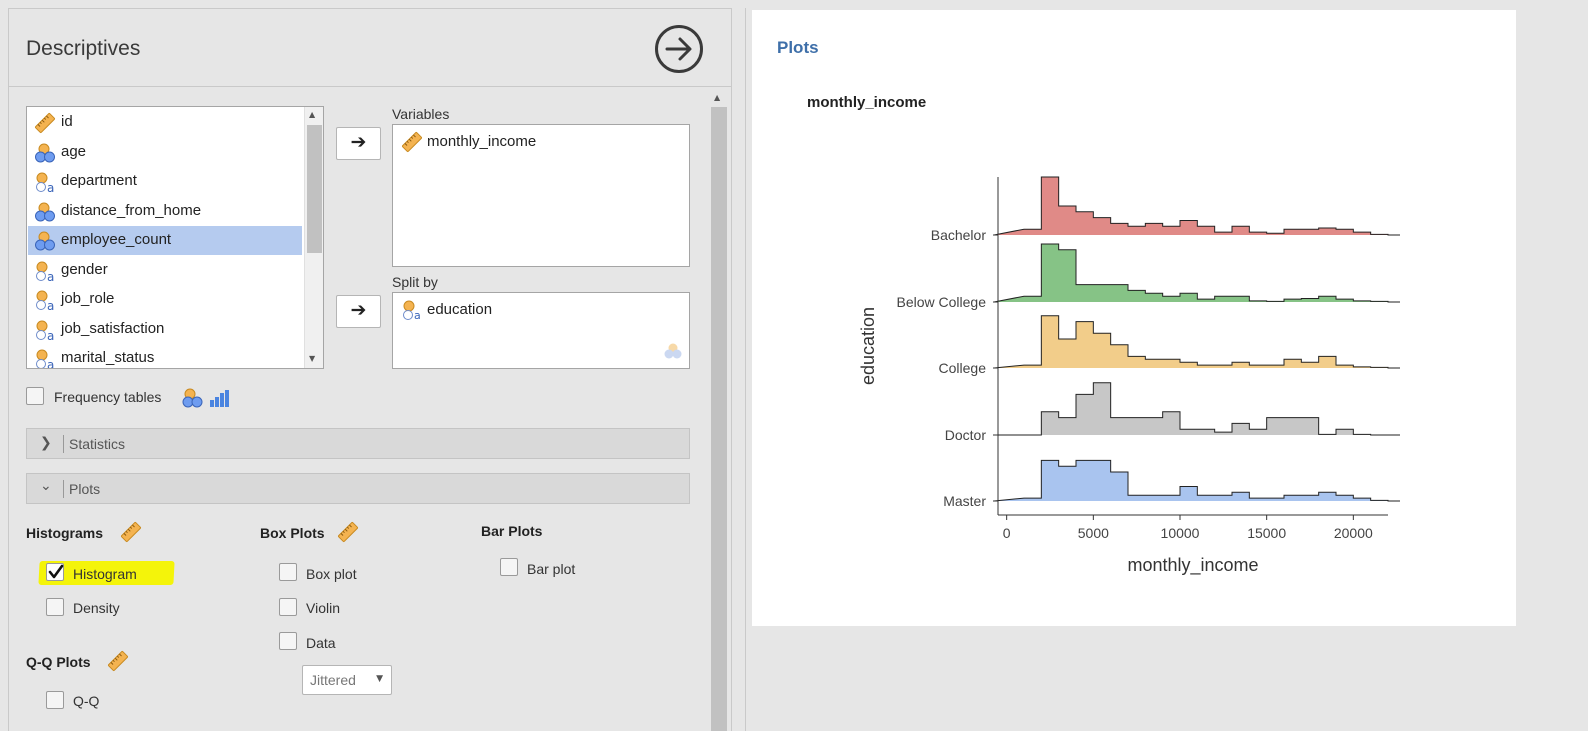 The height and width of the screenshot is (731, 1588). What do you see at coordinates (288, 607) in the screenshot?
I see `violin-checkbox` at bounding box center [288, 607].